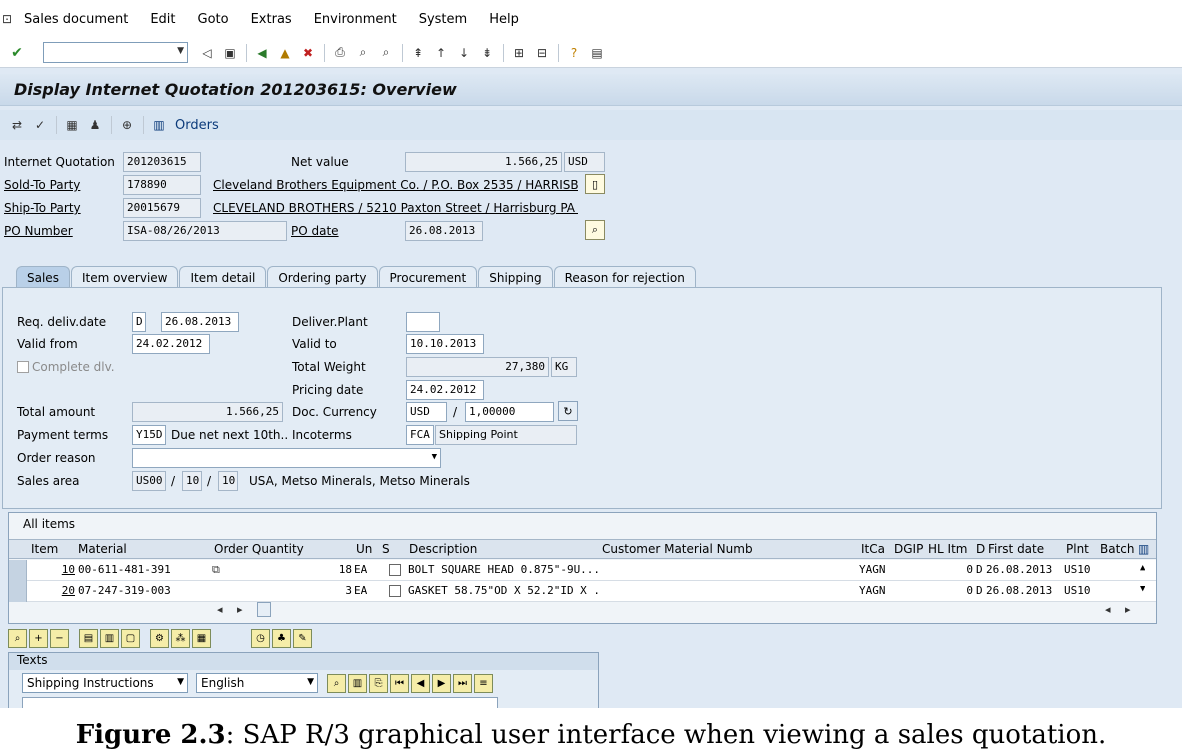 The image size is (1182, 756). I want to click on print-icon: ⎙, so click(340, 53).